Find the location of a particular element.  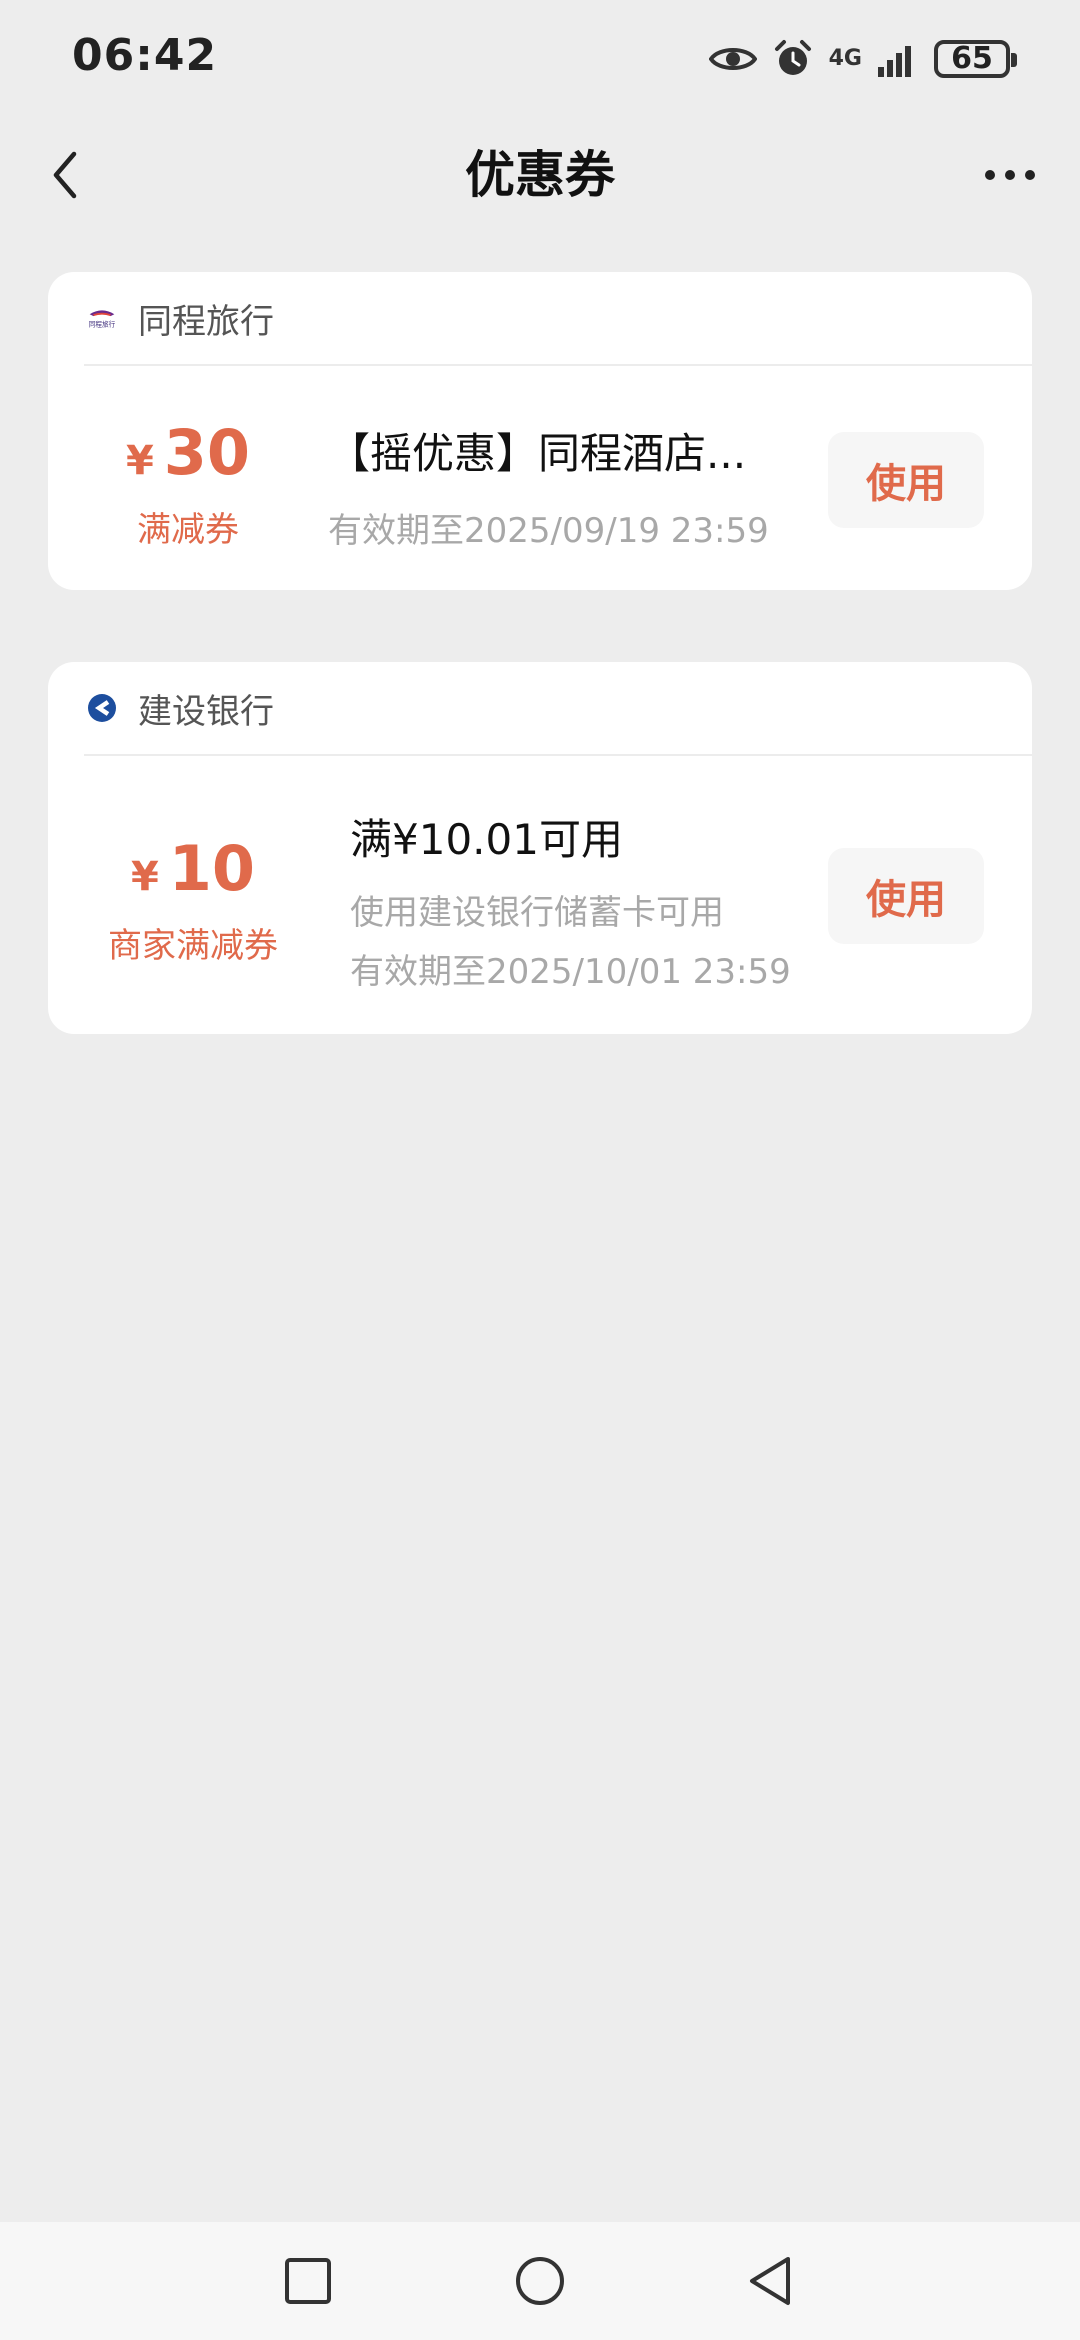

amount-value: 10 is located at coordinates (212, 868).